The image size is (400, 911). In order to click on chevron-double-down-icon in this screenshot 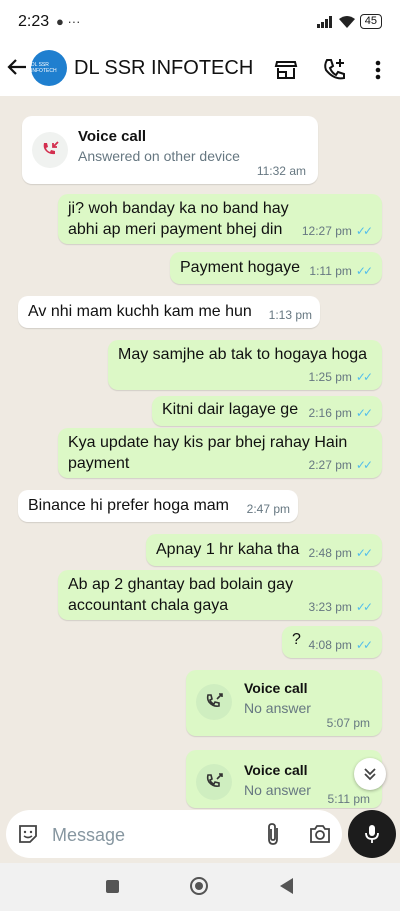, I will do `click(370, 774)`.